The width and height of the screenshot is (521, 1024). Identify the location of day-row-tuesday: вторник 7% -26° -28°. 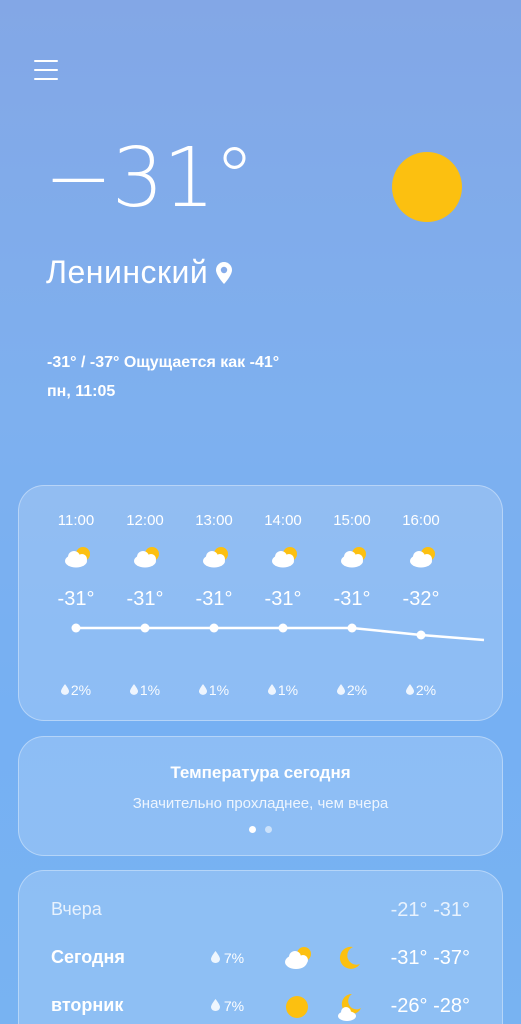
(260, 1008).